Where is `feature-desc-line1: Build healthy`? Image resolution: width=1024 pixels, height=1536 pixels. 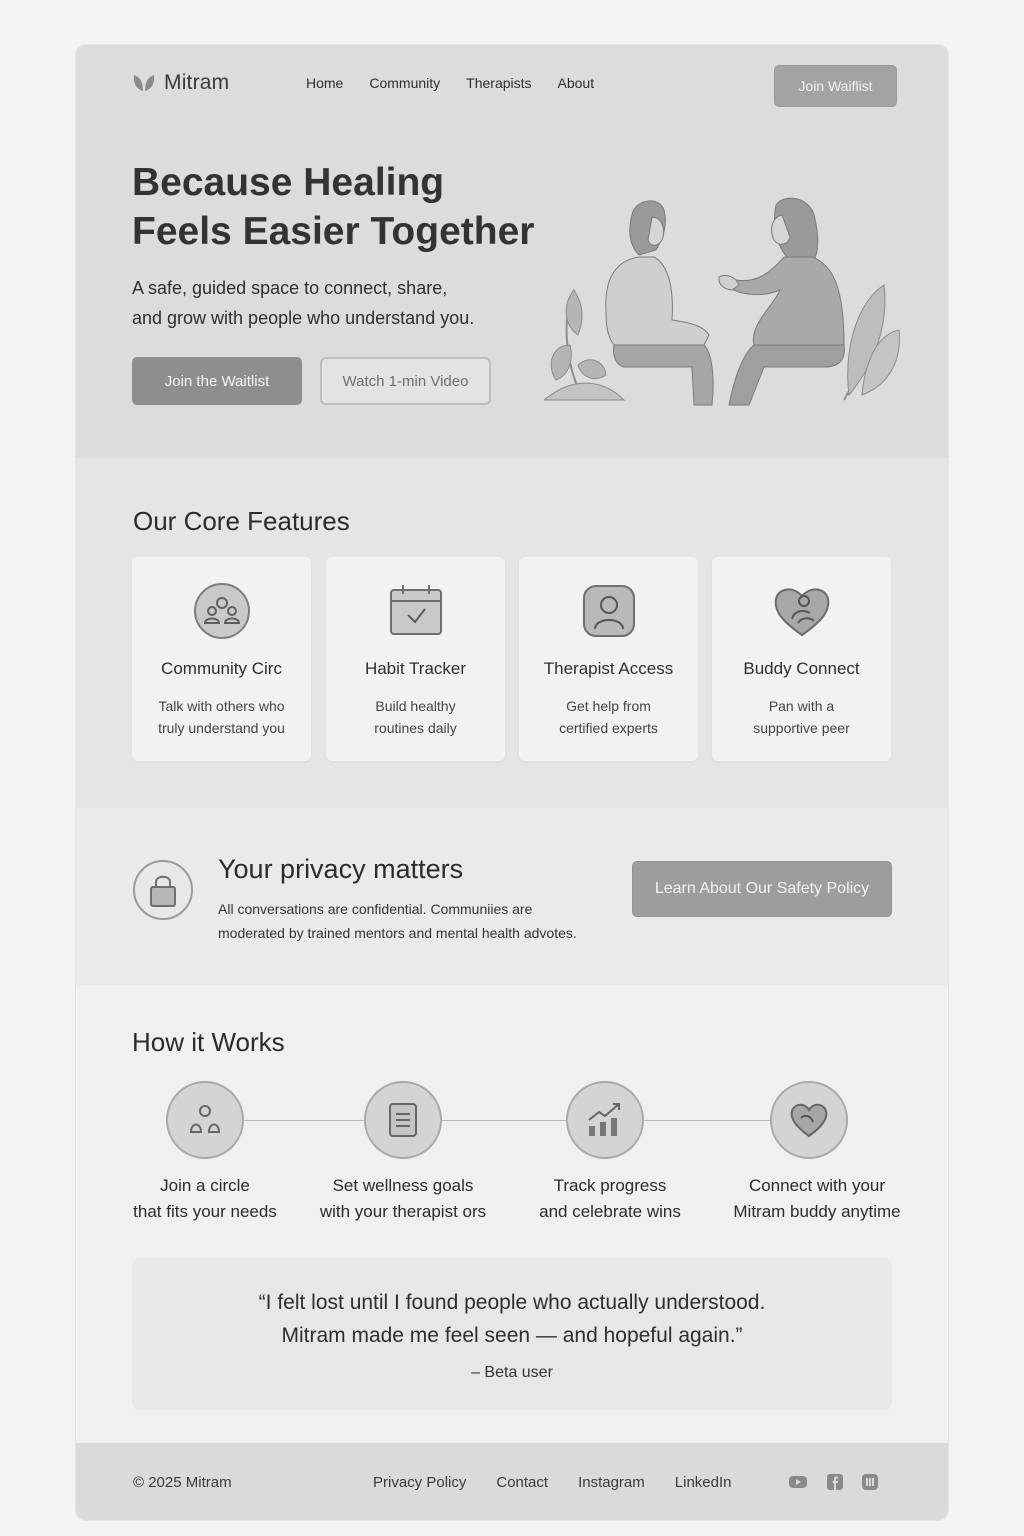 feature-desc-line1: Build healthy is located at coordinates (415, 706).